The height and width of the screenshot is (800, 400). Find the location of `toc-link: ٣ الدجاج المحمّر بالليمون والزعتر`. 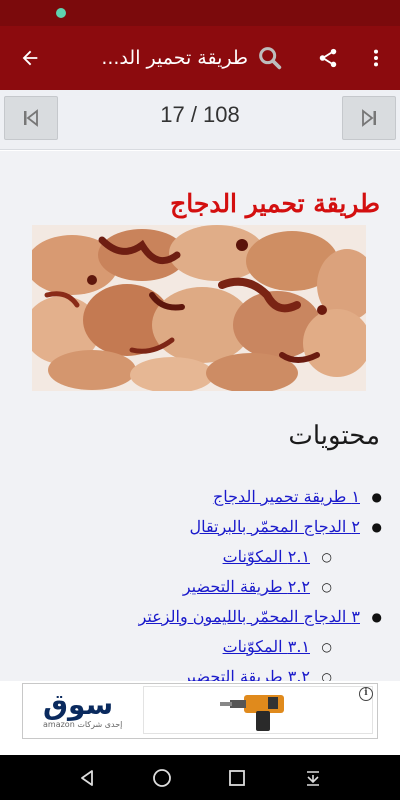

toc-link: ٣ الدجاج المحمّر بالليمون والزعتر is located at coordinates (249, 616).